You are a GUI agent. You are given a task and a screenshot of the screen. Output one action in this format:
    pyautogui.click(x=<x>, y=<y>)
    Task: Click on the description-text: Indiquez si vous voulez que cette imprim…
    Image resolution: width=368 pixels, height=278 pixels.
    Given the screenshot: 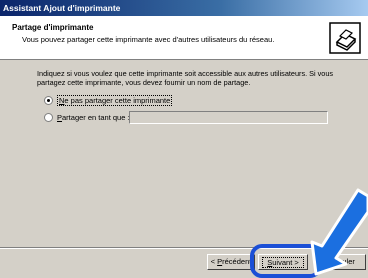 What is the action you would take?
    pyautogui.click(x=187, y=78)
    